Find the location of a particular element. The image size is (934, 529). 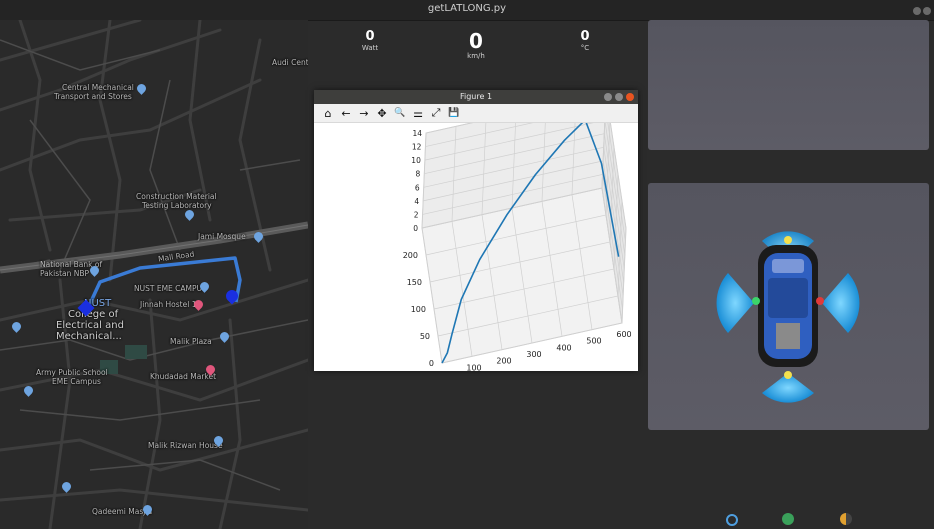

car-top-view-icon is located at coordinates (788, 306).